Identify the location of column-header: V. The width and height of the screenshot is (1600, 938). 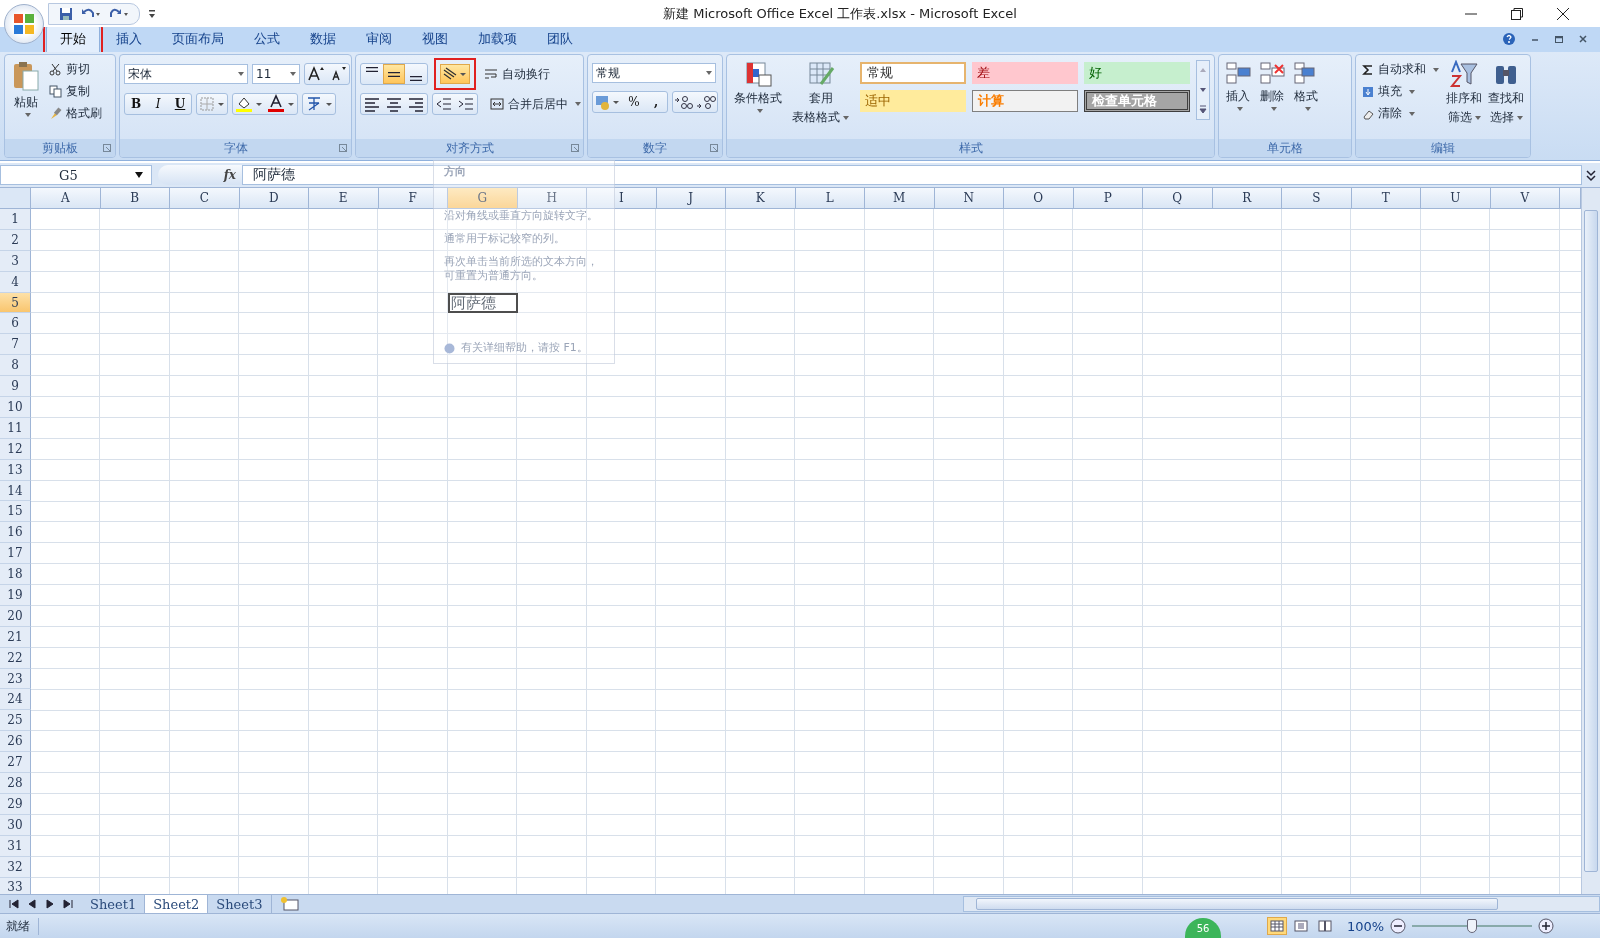
(1525, 198).